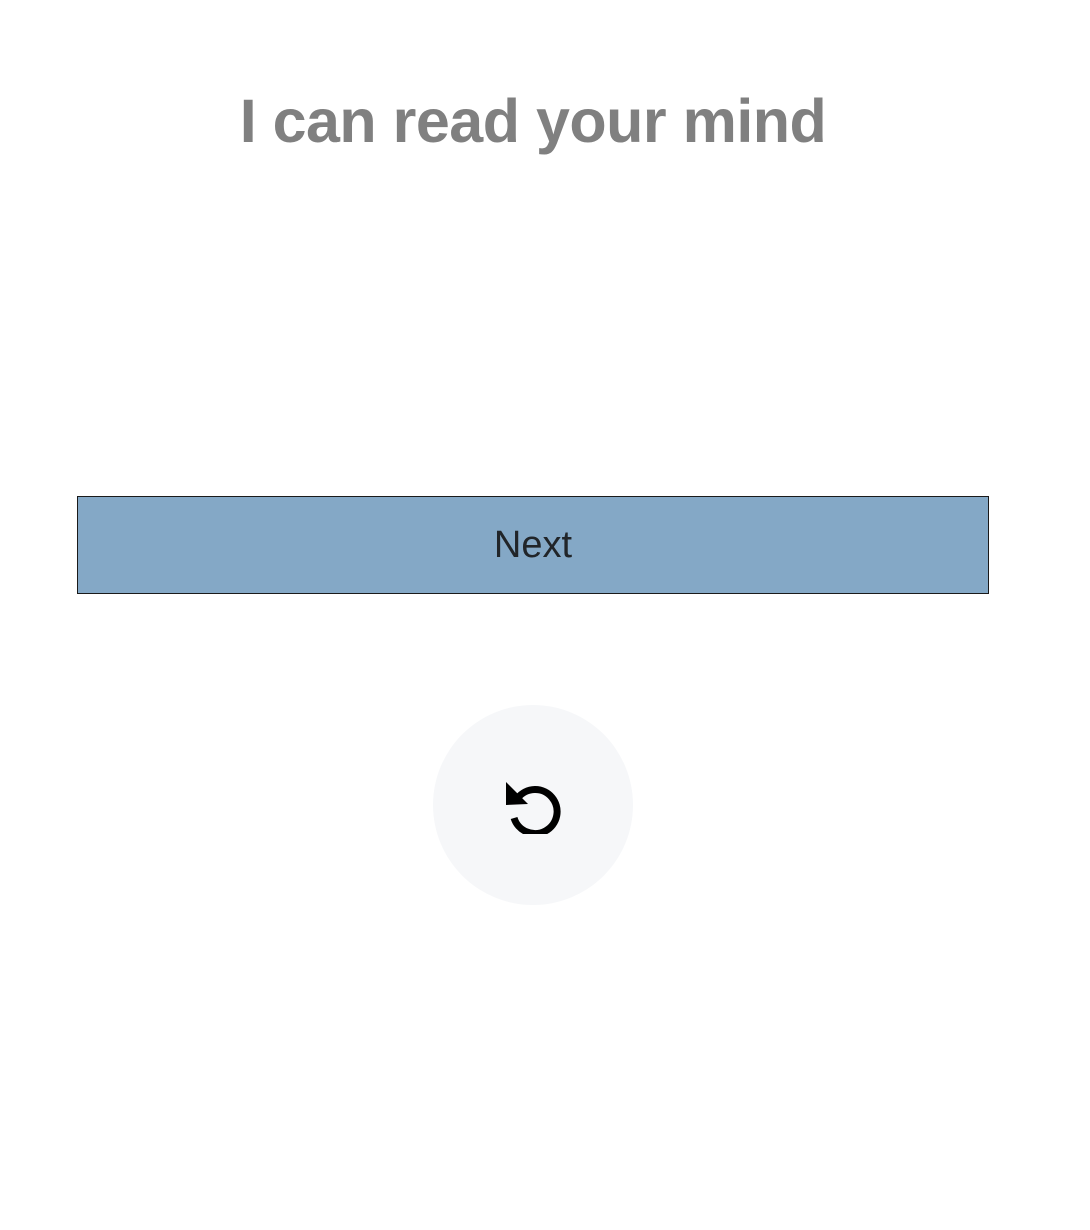 The height and width of the screenshot is (1230, 1090). I want to click on next-button: Next, so click(533, 545).